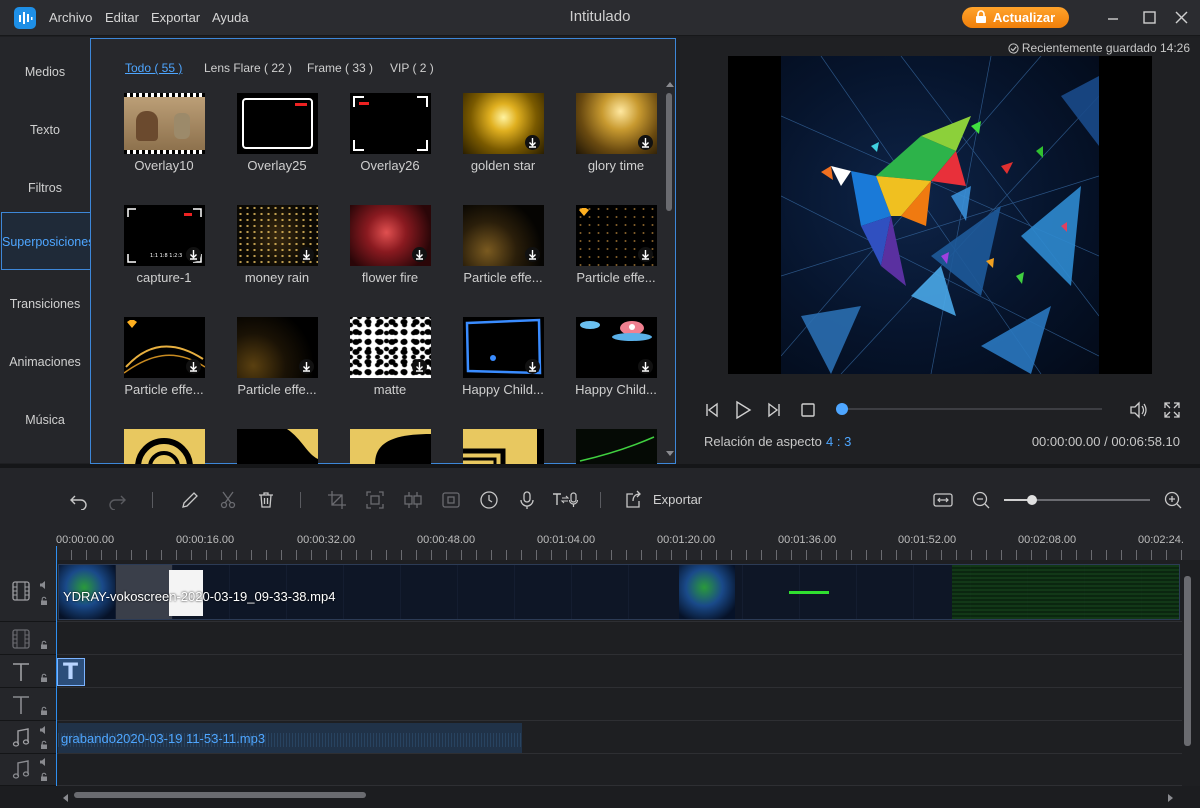 This screenshot has width=1200, height=808. I want to click on microphone-icon, so click(527, 500).